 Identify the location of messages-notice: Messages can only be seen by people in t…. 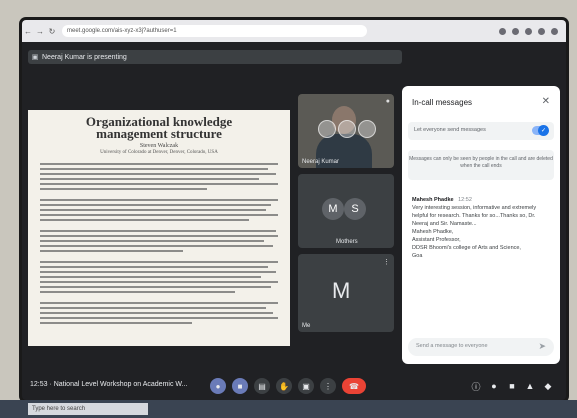
(481, 165).